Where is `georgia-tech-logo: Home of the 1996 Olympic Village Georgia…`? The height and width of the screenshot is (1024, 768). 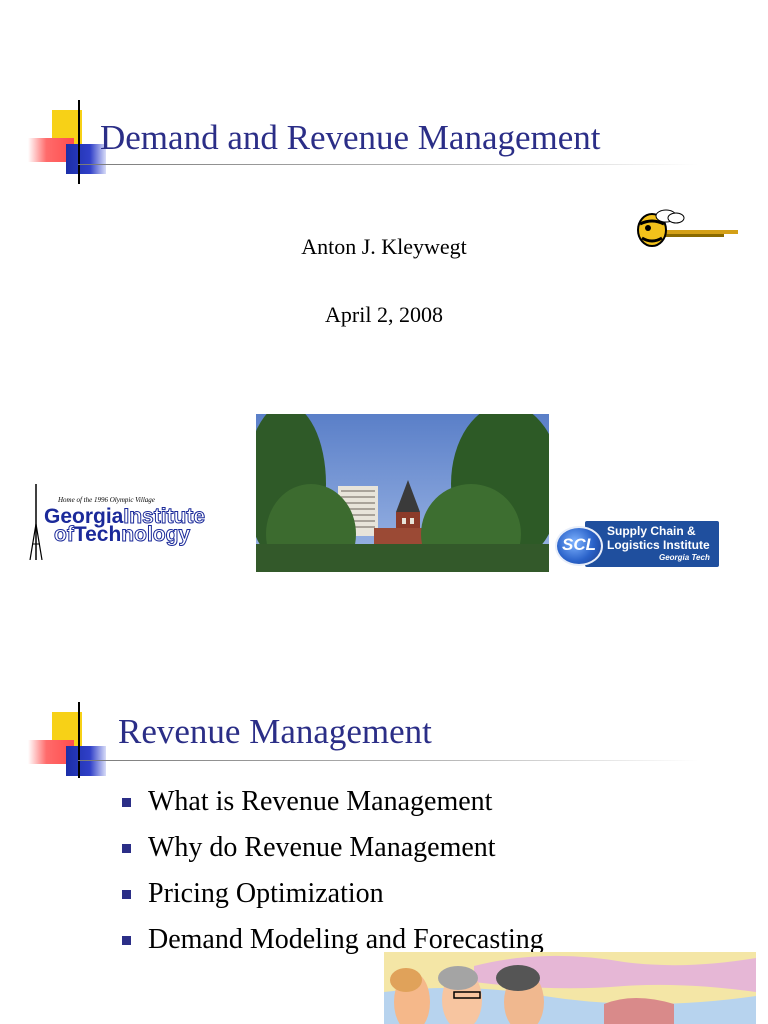 georgia-tech-logo: Home of the 1996 Olympic Village Georgia… is located at coordinates (140, 522).